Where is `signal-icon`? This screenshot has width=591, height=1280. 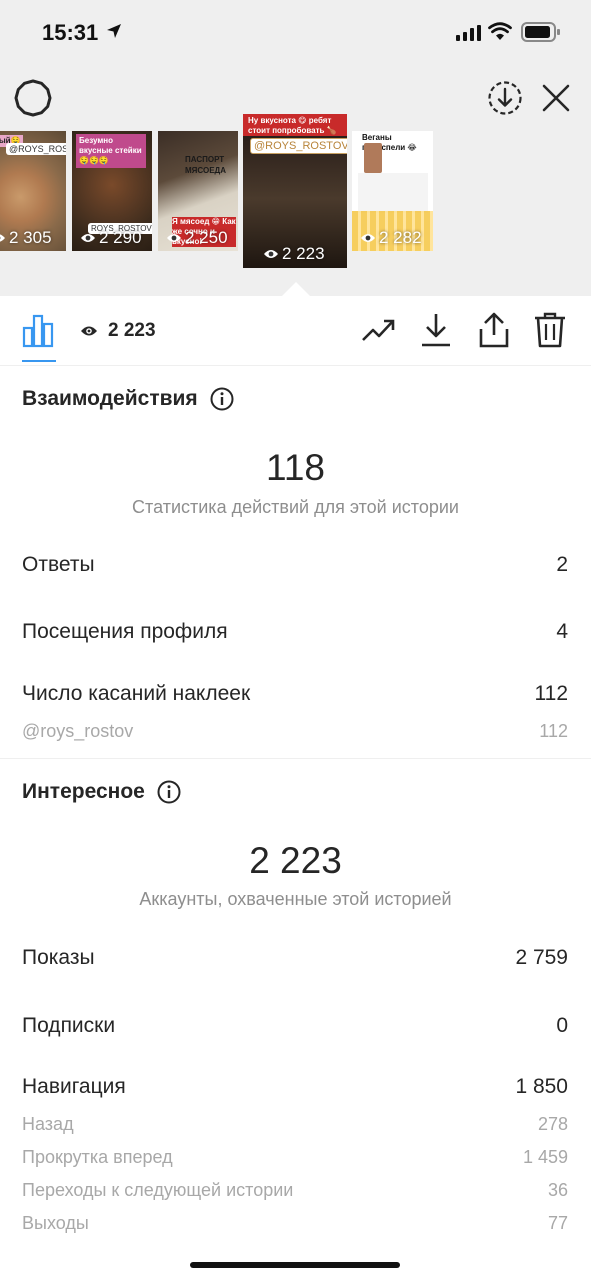 signal-icon is located at coordinates (468, 33).